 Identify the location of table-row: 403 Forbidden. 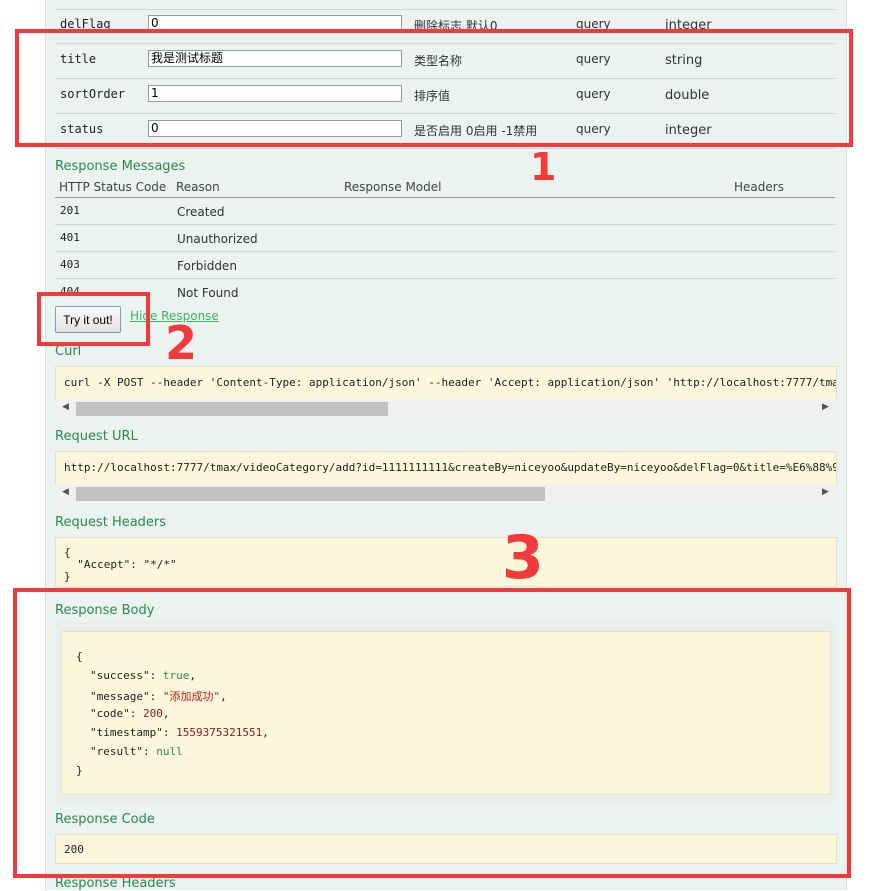
(445, 265).